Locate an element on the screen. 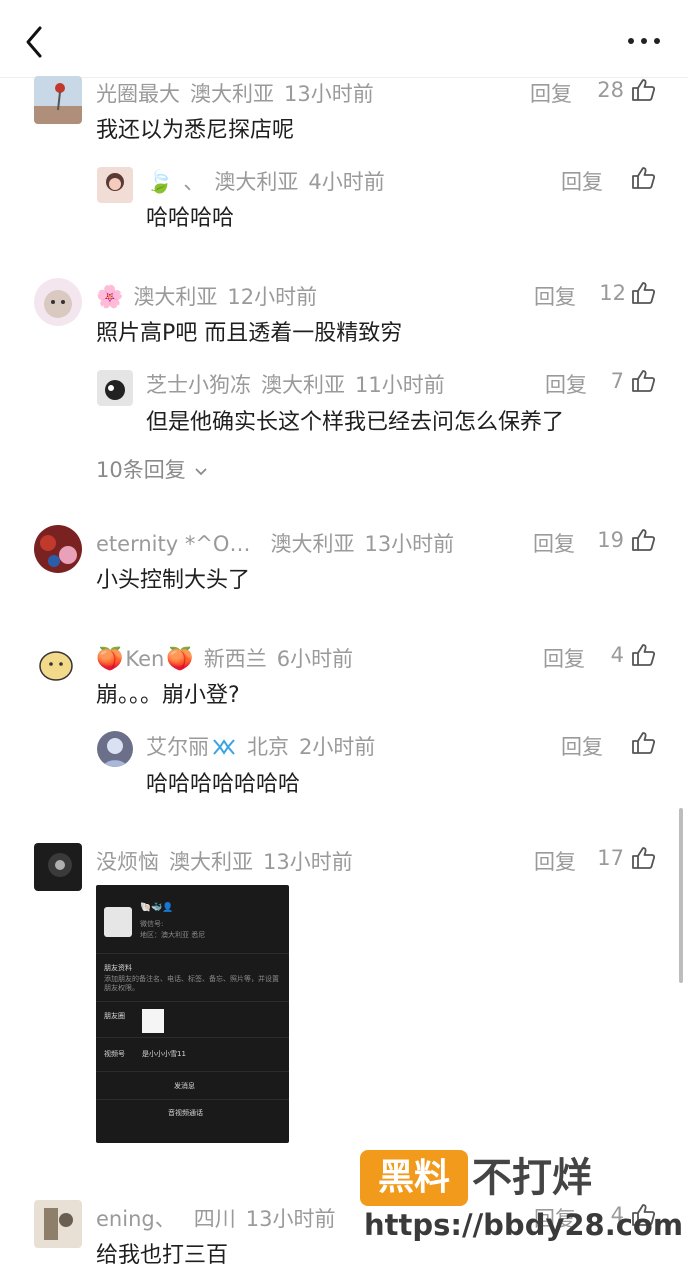  region: 北京 is located at coordinates (268, 747).